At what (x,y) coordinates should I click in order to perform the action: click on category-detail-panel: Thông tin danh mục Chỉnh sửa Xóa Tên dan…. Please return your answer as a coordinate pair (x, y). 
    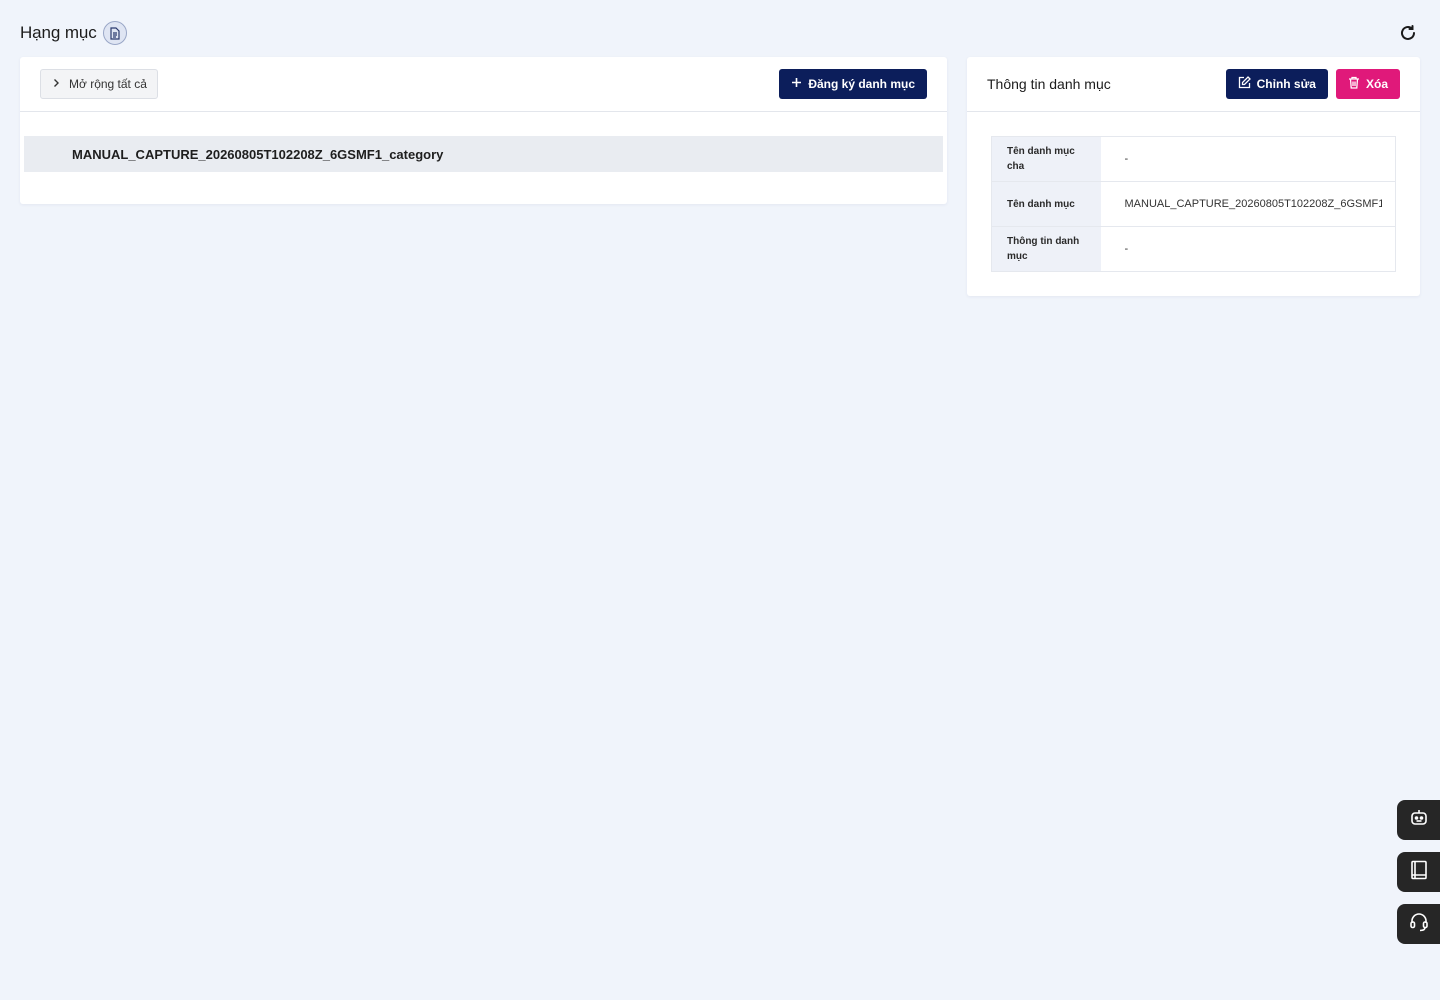
    Looking at the image, I should click on (1193, 176).